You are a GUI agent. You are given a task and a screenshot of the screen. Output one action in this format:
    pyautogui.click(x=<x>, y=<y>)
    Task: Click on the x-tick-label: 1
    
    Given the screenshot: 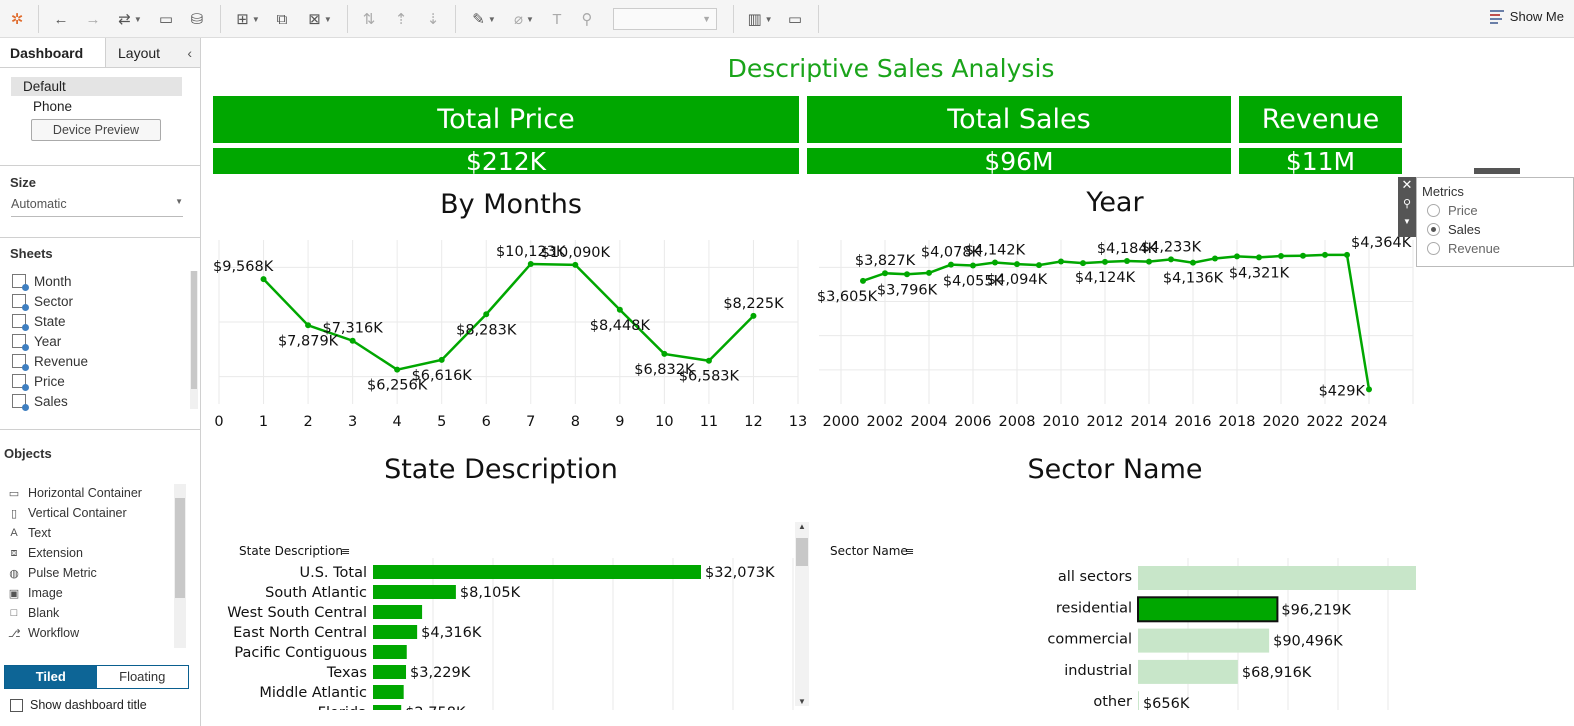 What is the action you would take?
    pyautogui.click(x=263, y=422)
    